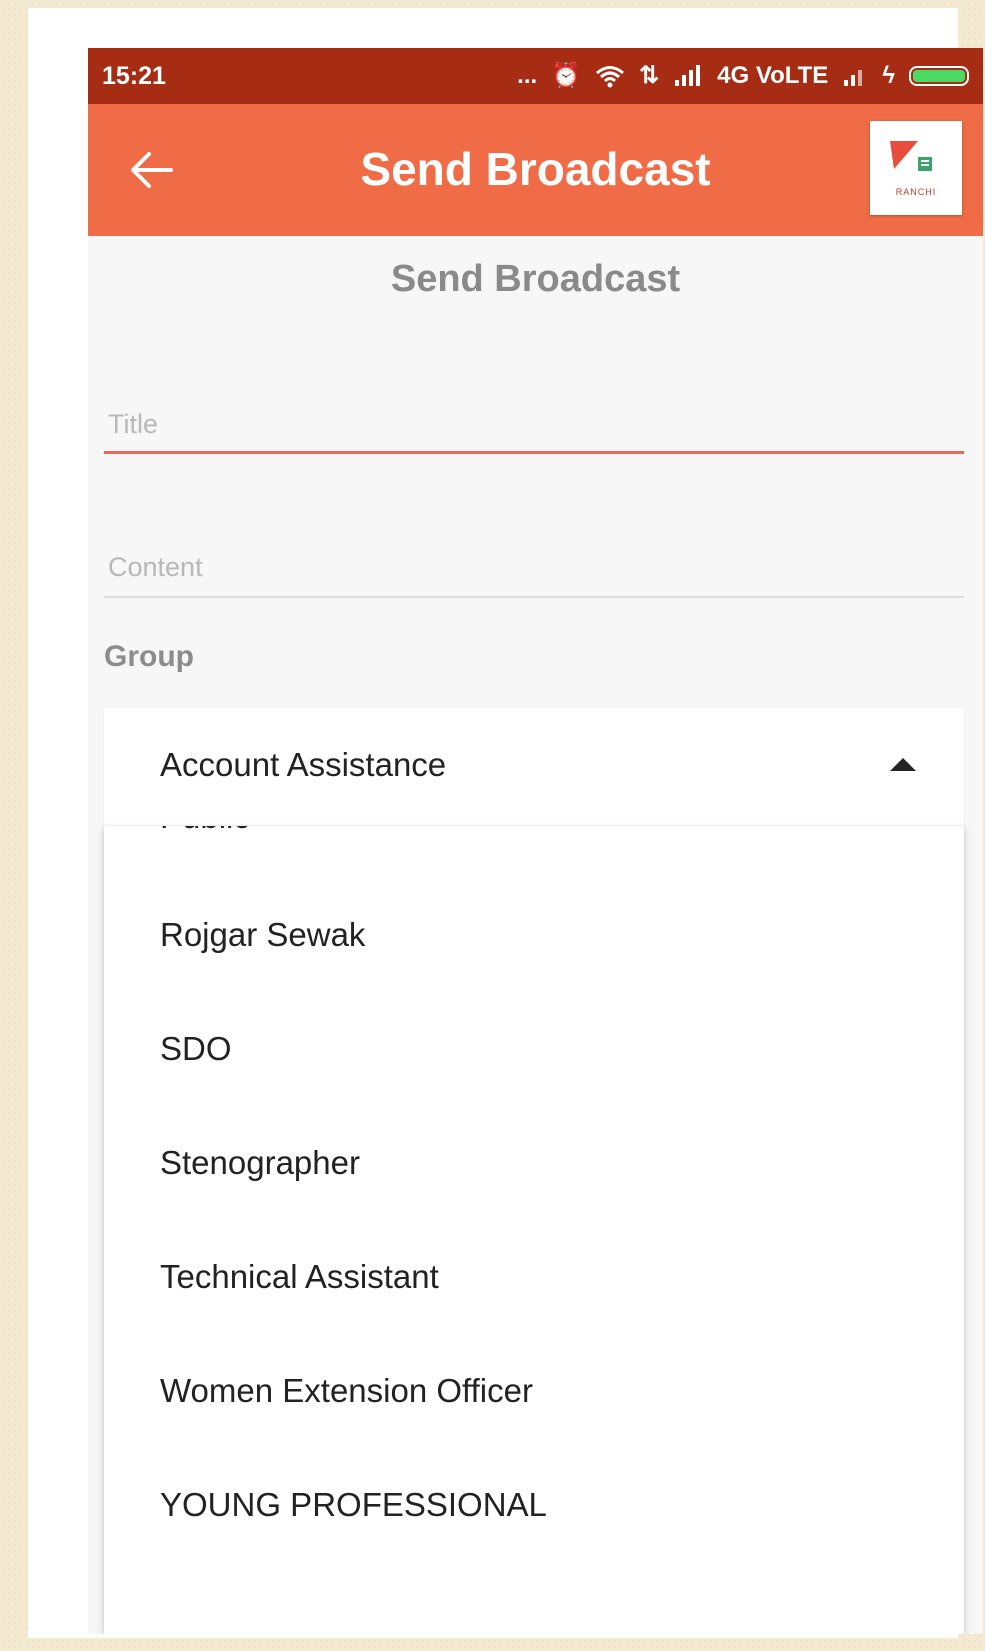 This screenshot has width=985, height=1651. I want to click on alarm-icon: ⏰, so click(566, 75).